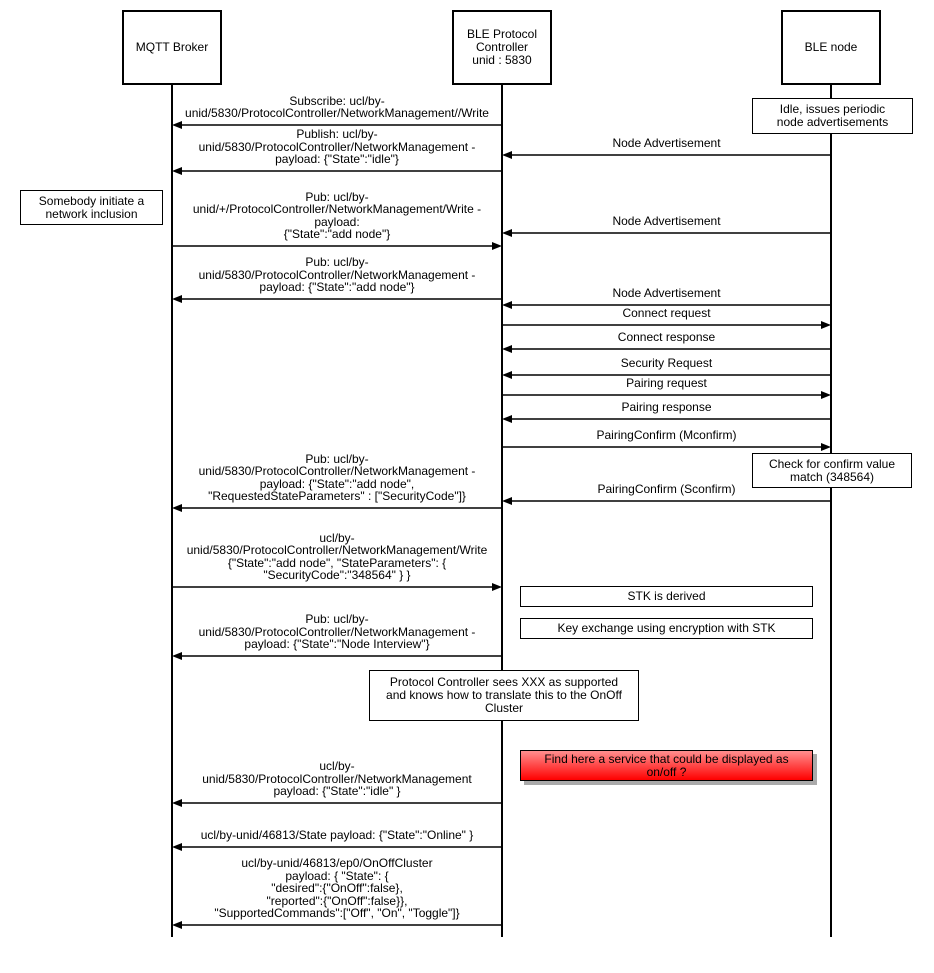 Image resolution: width=934 pixels, height=973 pixels. What do you see at coordinates (831, 47) in the screenshot?
I see `actor-node: BLE node` at bounding box center [831, 47].